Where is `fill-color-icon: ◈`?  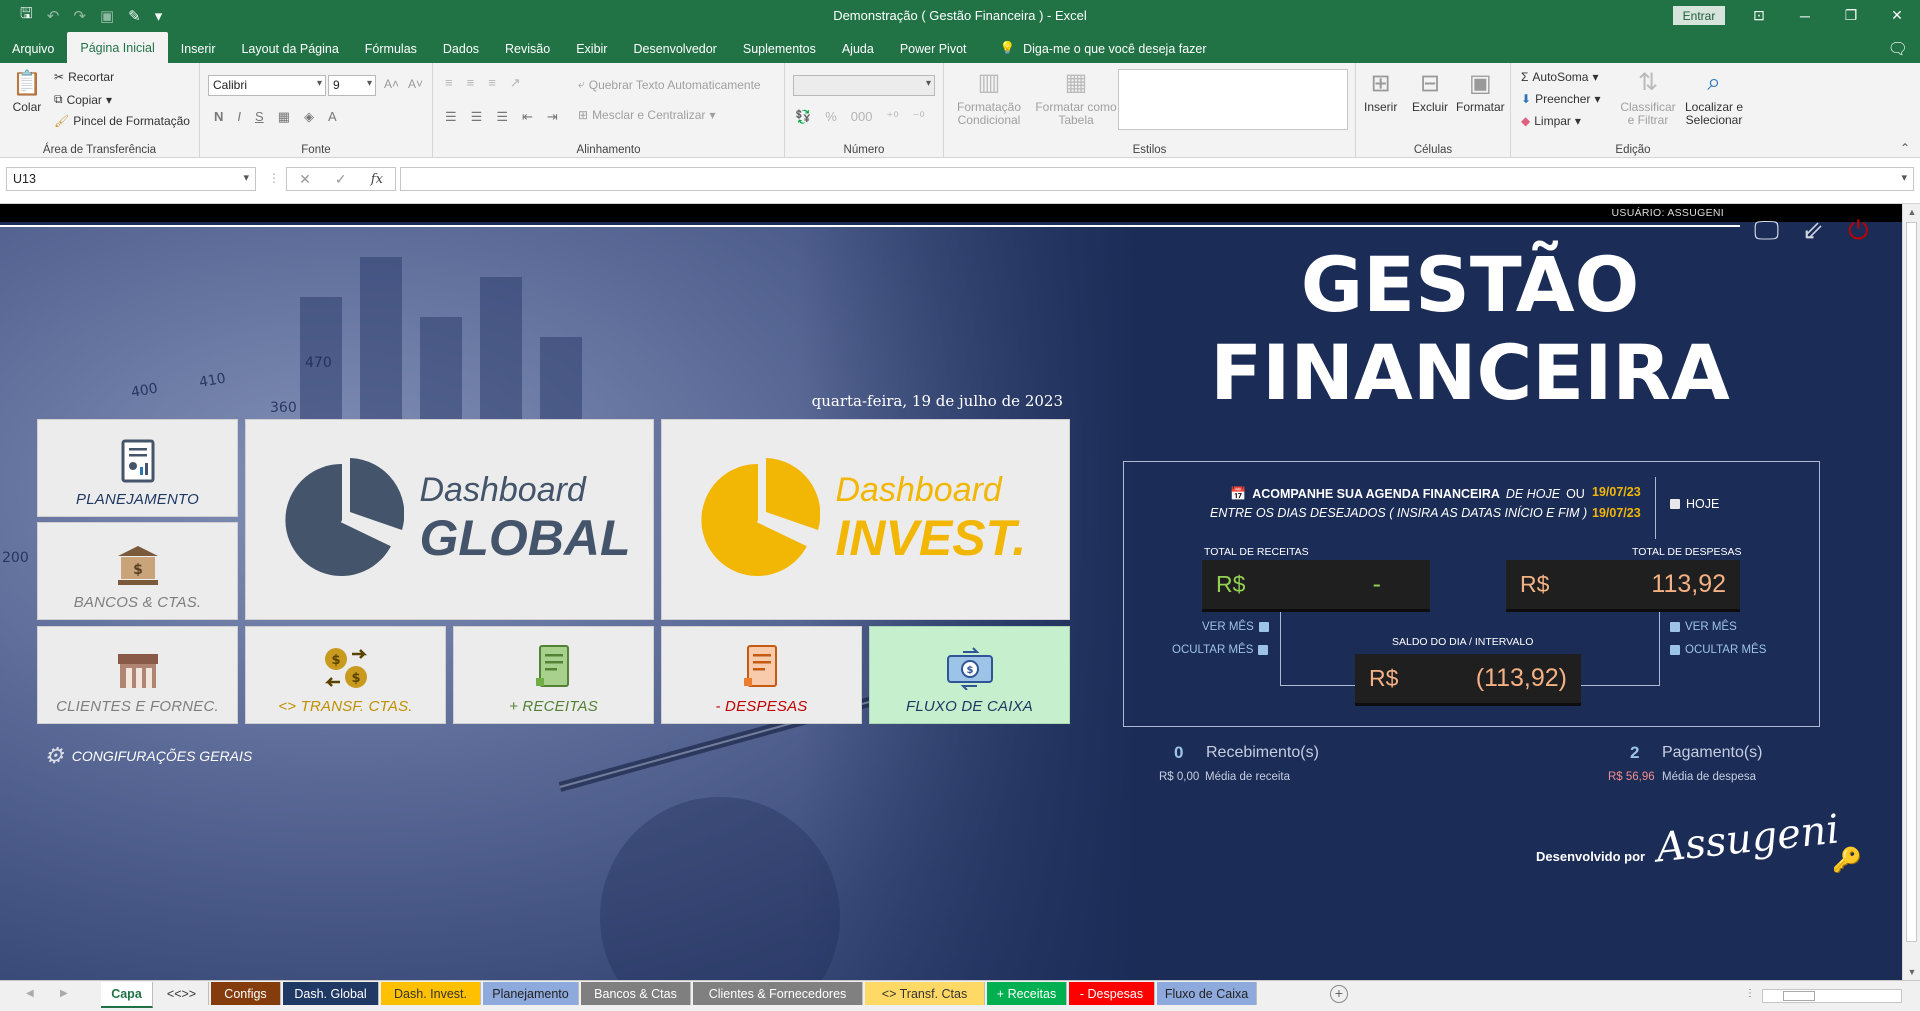
fill-color-icon: ◈ is located at coordinates (309, 117).